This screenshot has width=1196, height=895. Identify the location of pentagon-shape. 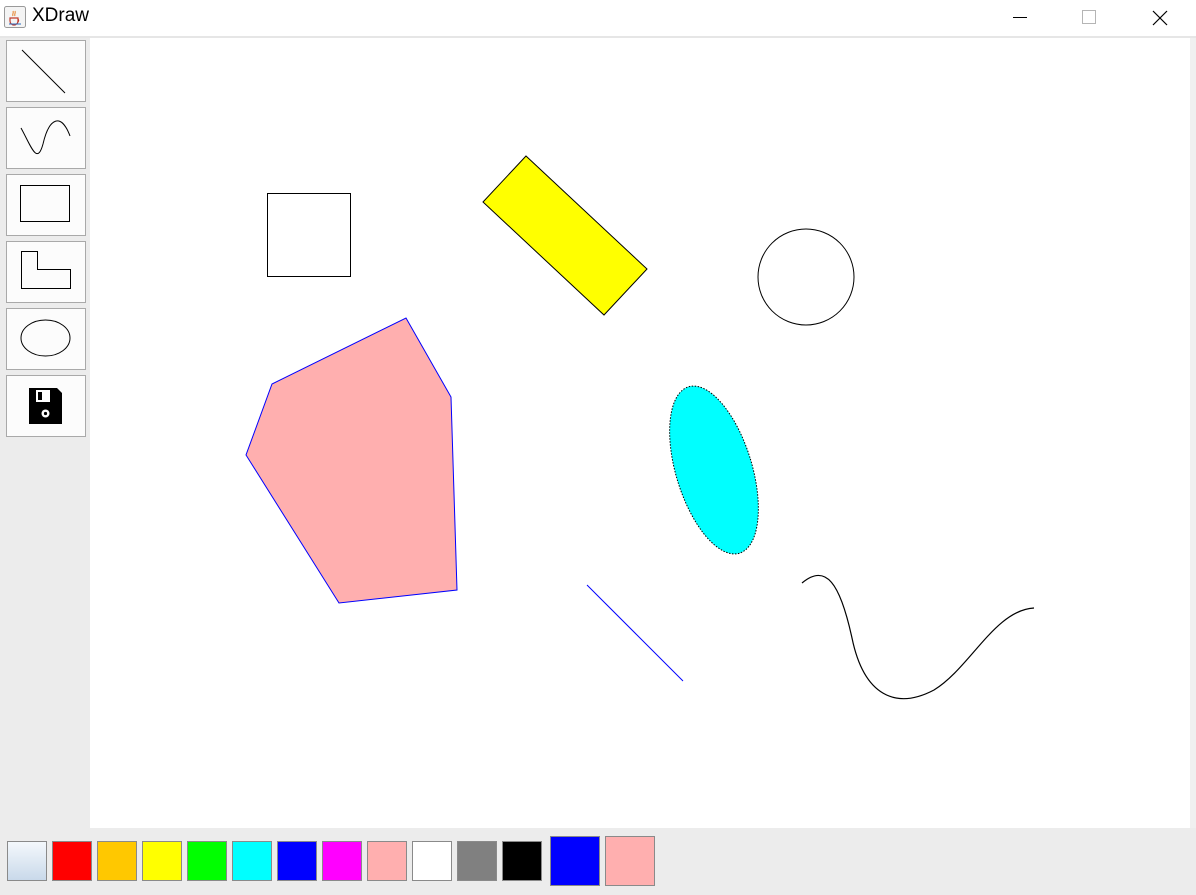
(351, 460).